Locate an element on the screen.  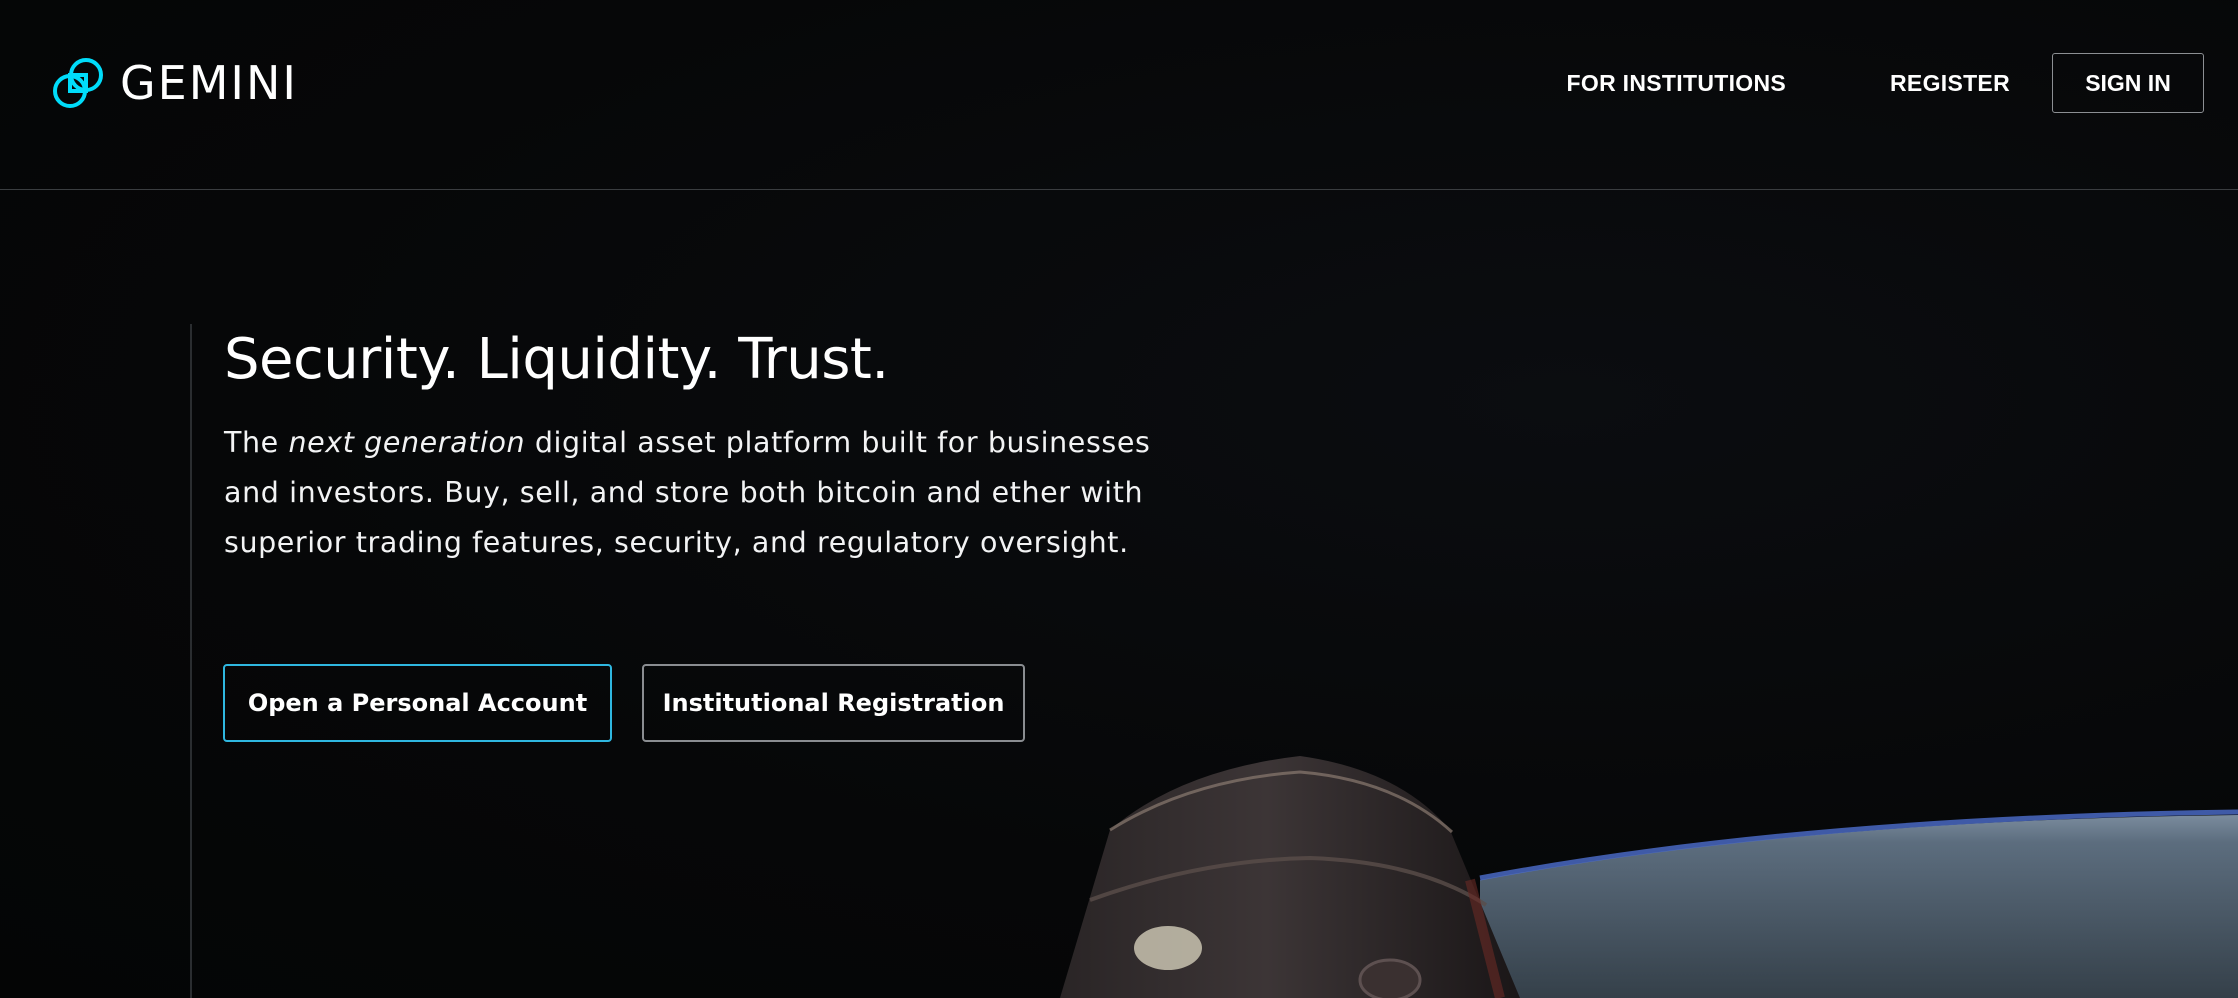
earth-horizon is located at coordinates (1859, 906).